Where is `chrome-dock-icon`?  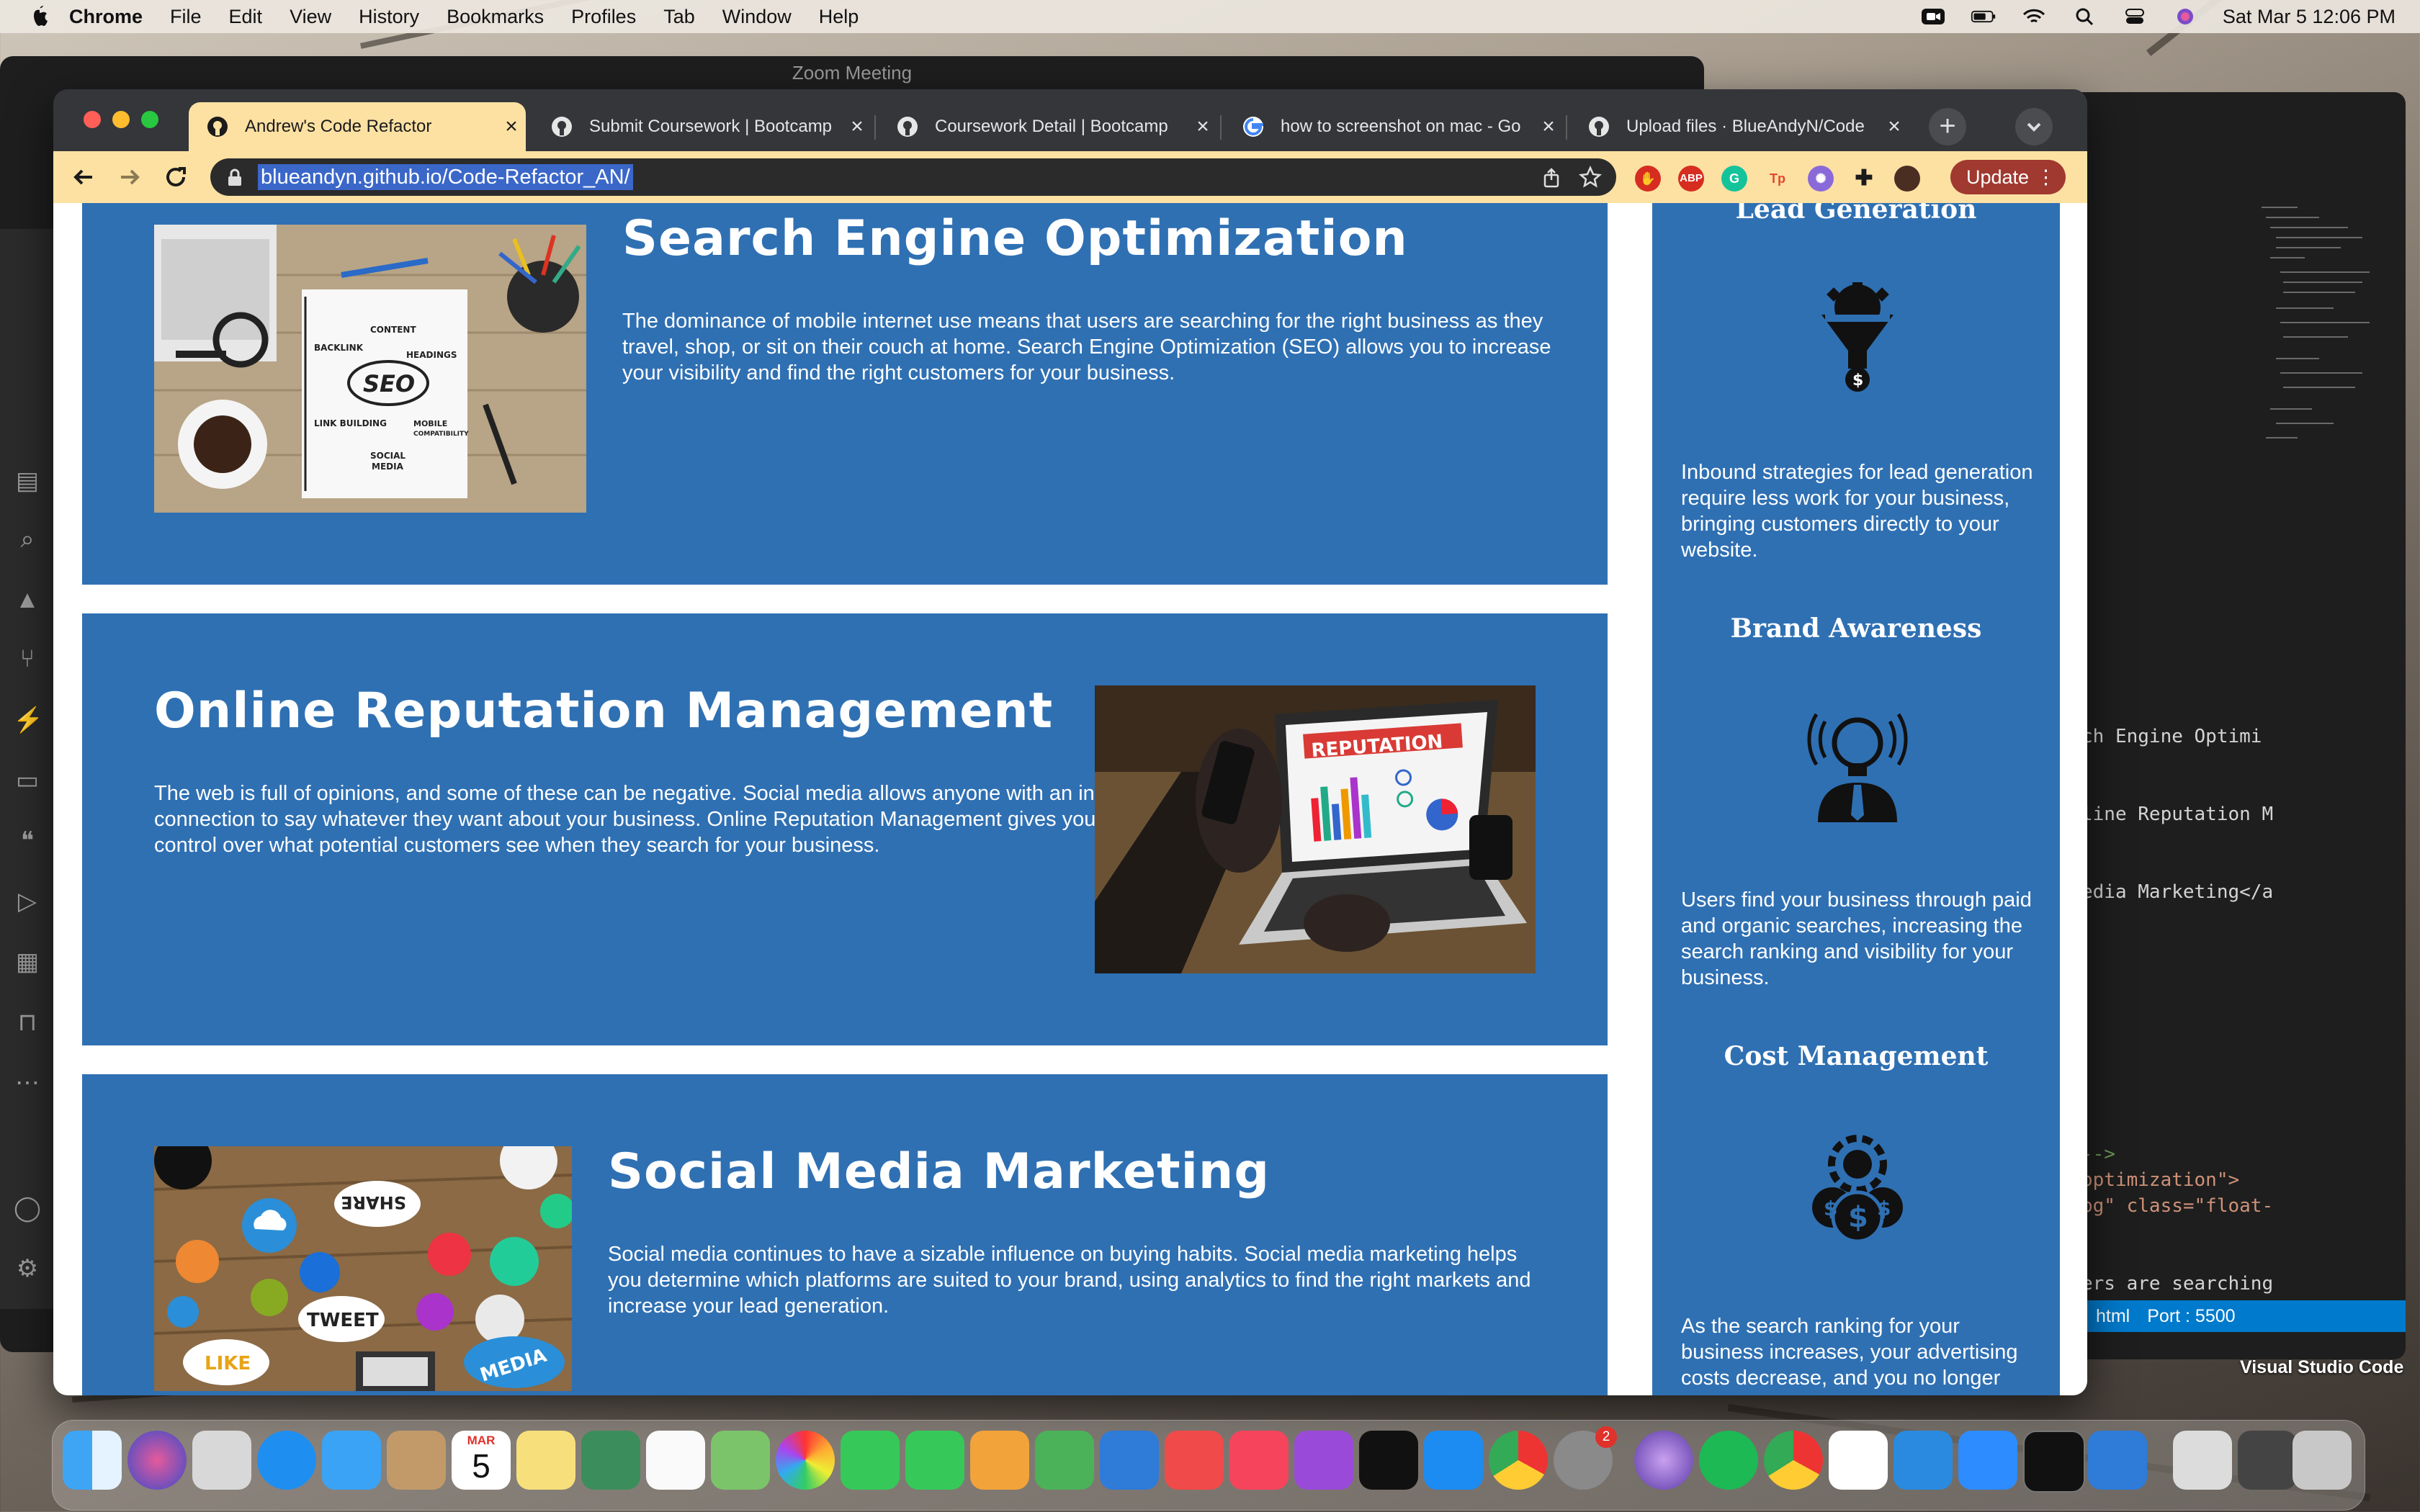 chrome-dock-icon is located at coordinates (1518, 1460).